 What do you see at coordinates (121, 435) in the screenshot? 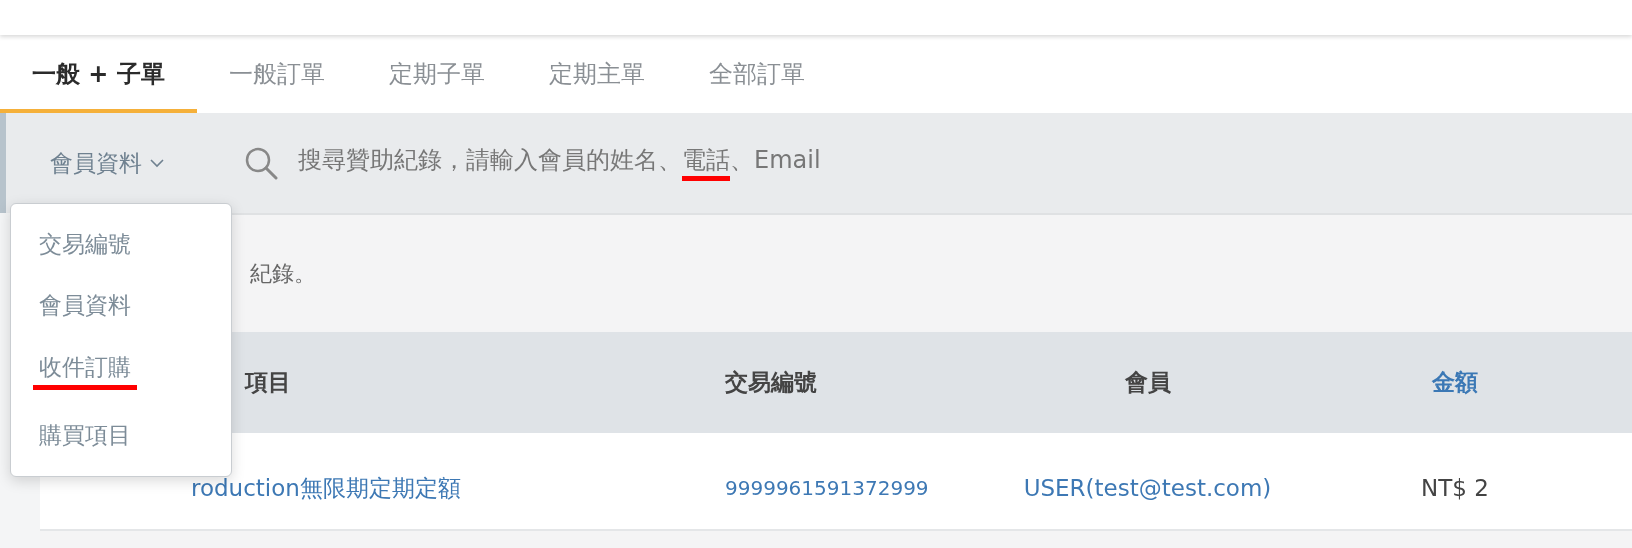
I see `menu-item: 購買項目` at bounding box center [121, 435].